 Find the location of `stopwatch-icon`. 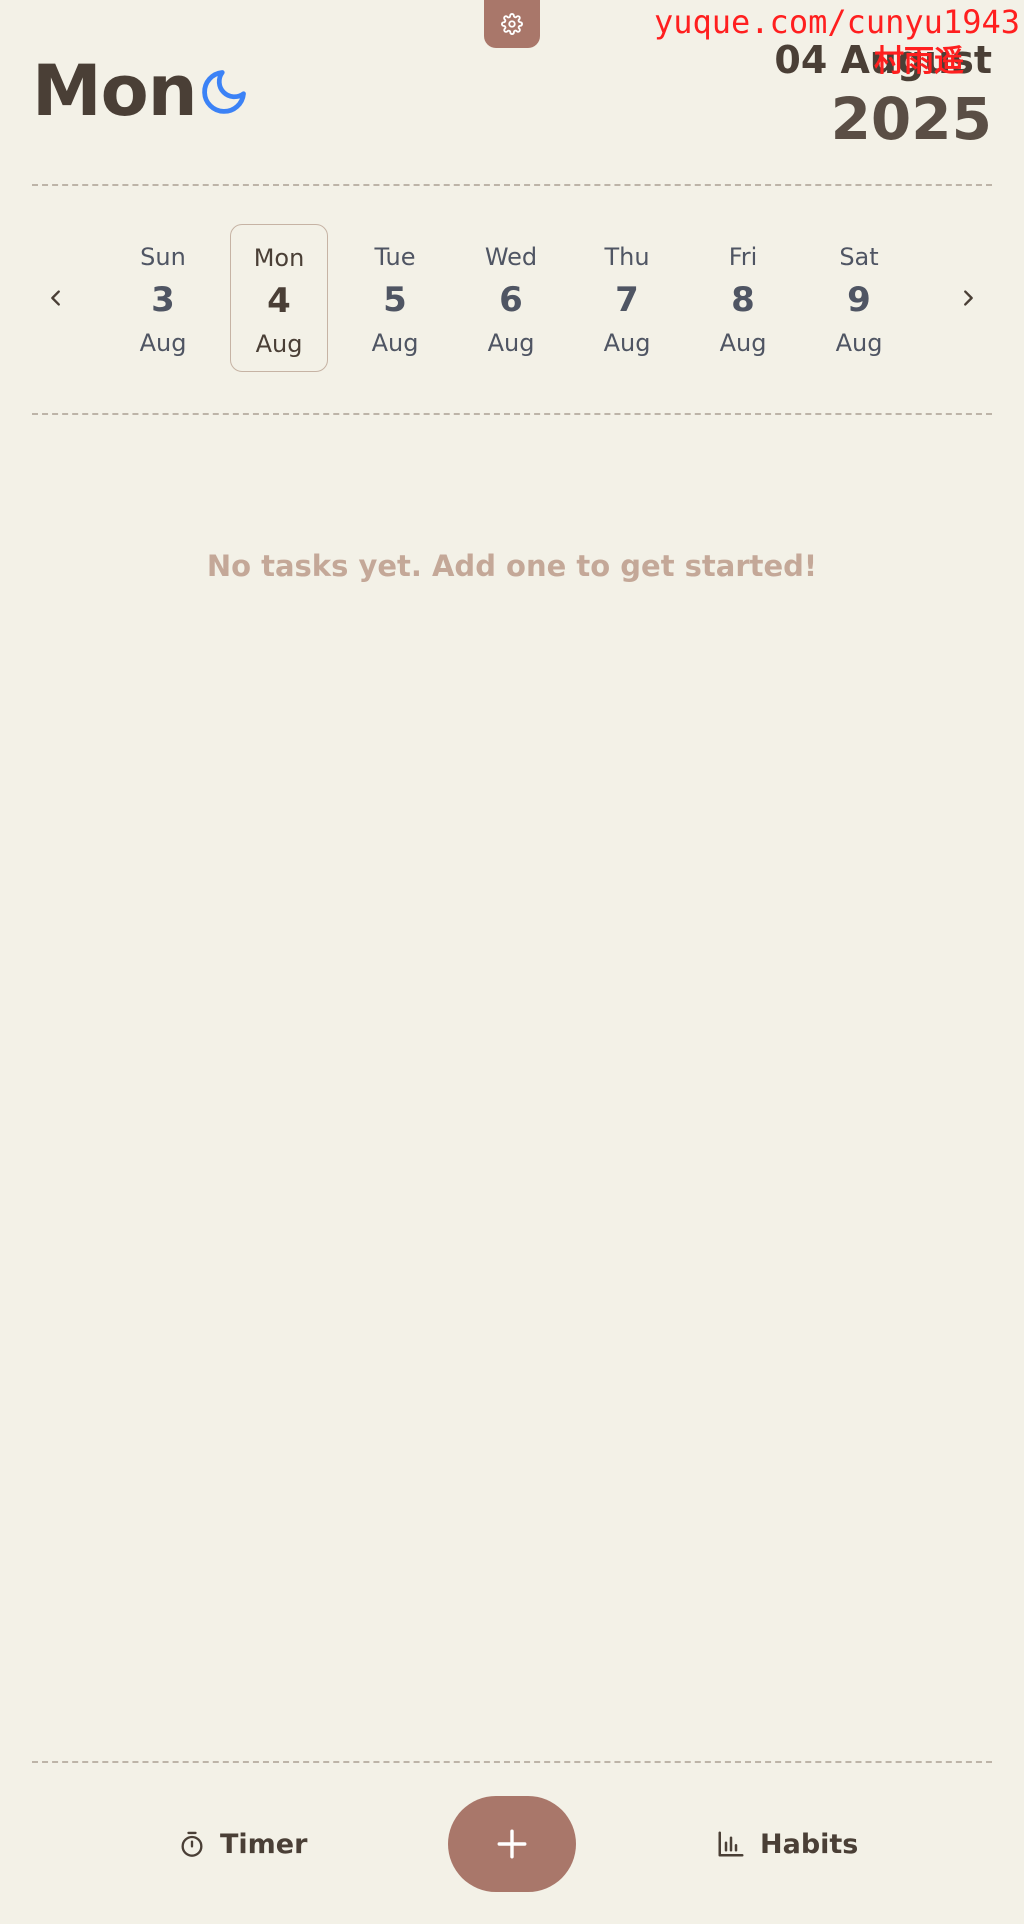

stopwatch-icon is located at coordinates (192, 1844).